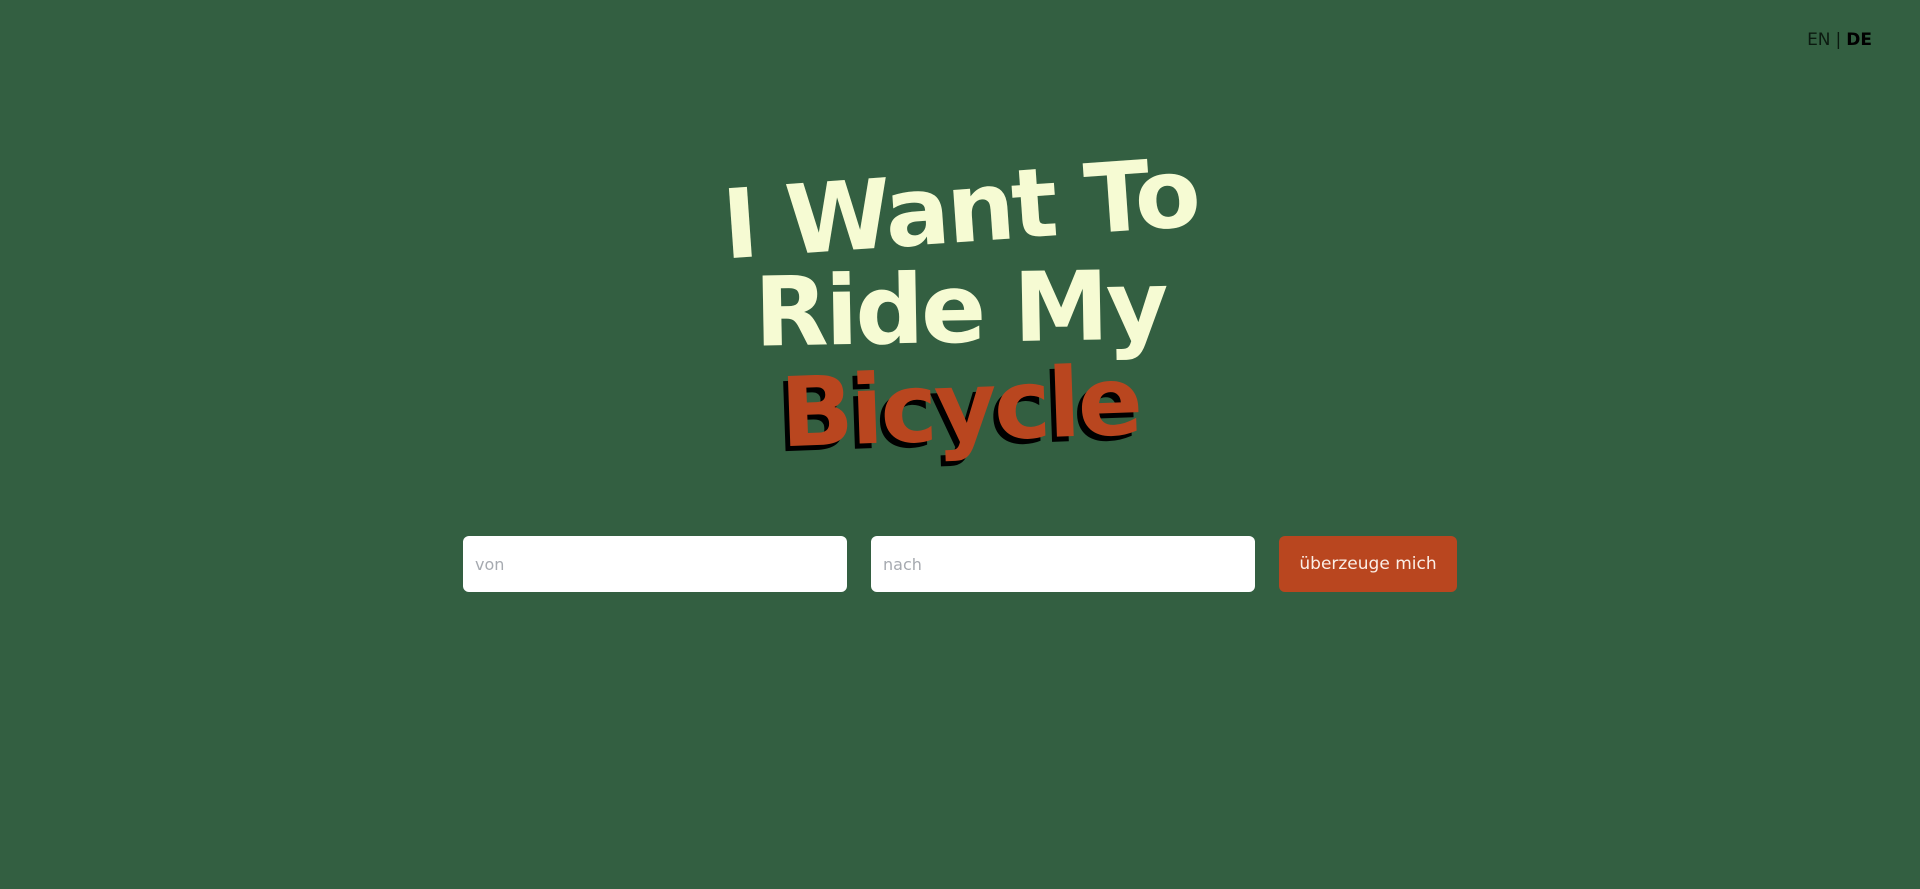  I want to click on to-input, so click(1063, 564).